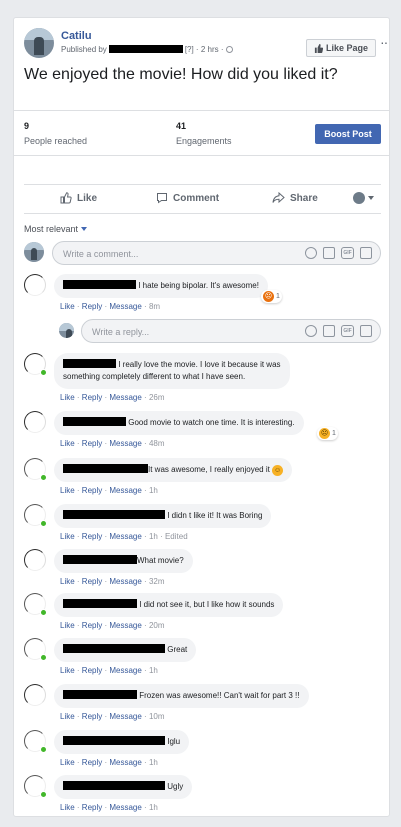 The height and width of the screenshot is (827, 401). What do you see at coordinates (196, 198) in the screenshot?
I see `comment-label: Comment` at bounding box center [196, 198].